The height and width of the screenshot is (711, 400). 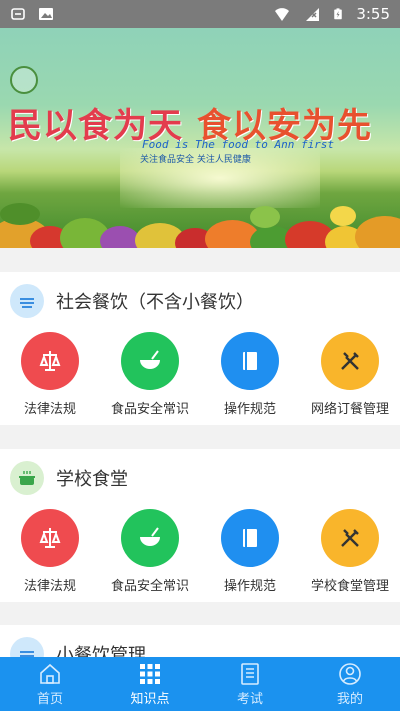 I want to click on nav-label: 首页, so click(x=49, y=699).